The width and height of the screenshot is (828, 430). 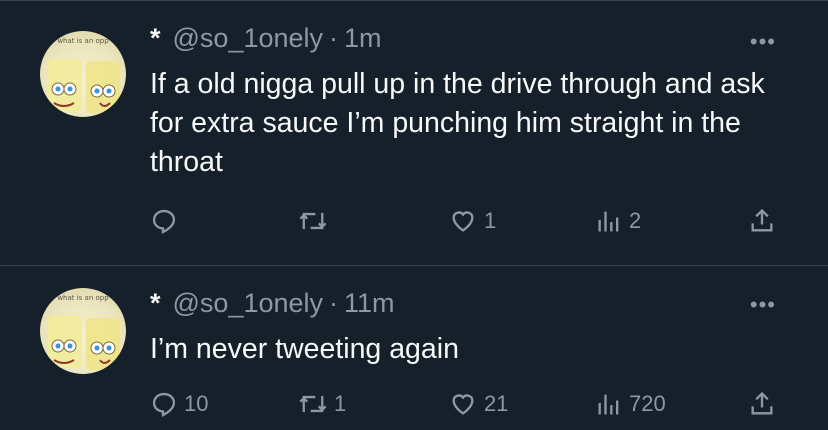 I want to click on retweet-count: 1, so click(x=340, y=403).